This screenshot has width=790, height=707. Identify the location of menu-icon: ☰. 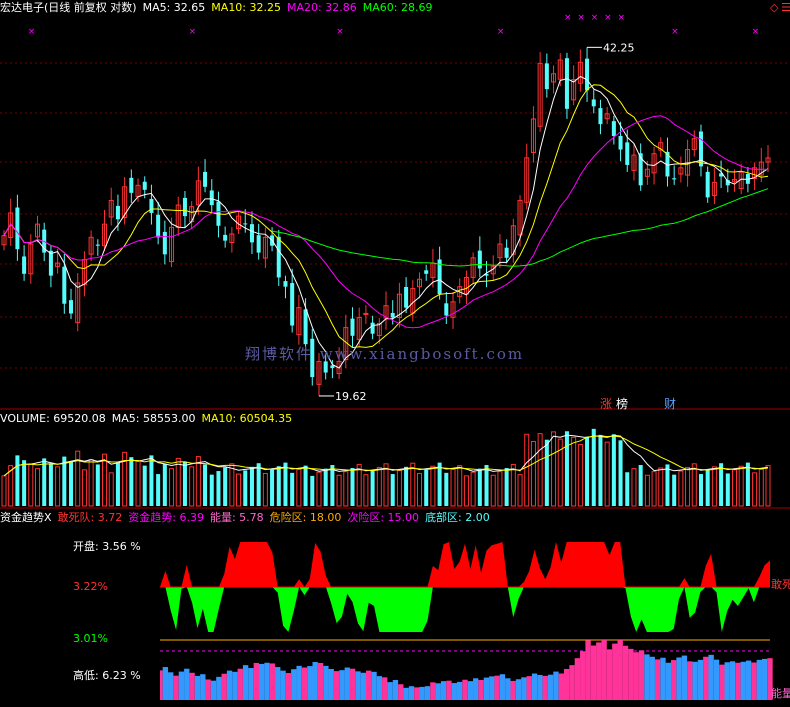
(785, 8).